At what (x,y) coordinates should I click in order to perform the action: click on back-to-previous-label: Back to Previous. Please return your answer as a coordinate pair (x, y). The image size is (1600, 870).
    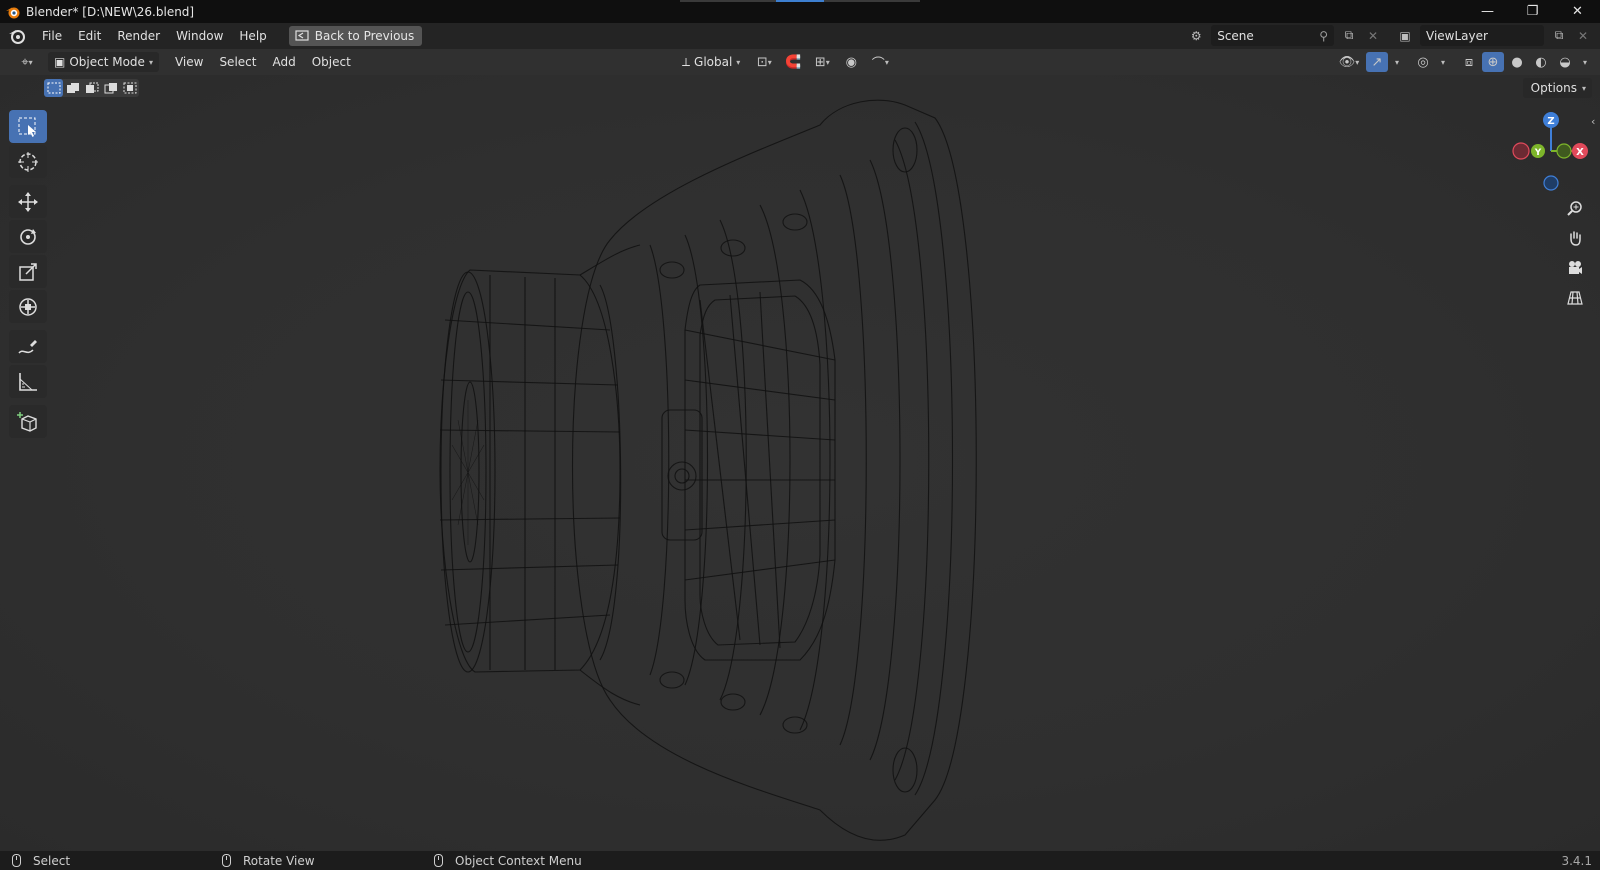
    Looking at the image, I should click on (364, 36).